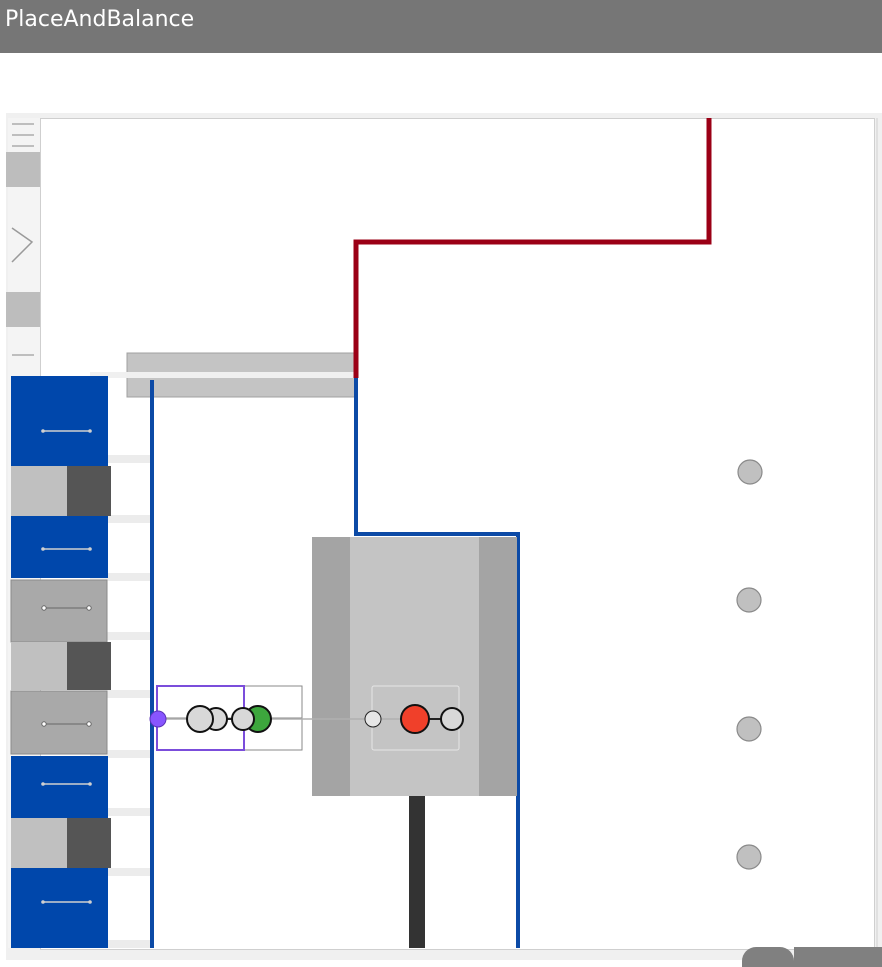 This screenshot has width=882, height=967. What do you see at coordinates (331, 666) in the screenshot?
I see `panel-left-side` at bounding box center [331, 666].